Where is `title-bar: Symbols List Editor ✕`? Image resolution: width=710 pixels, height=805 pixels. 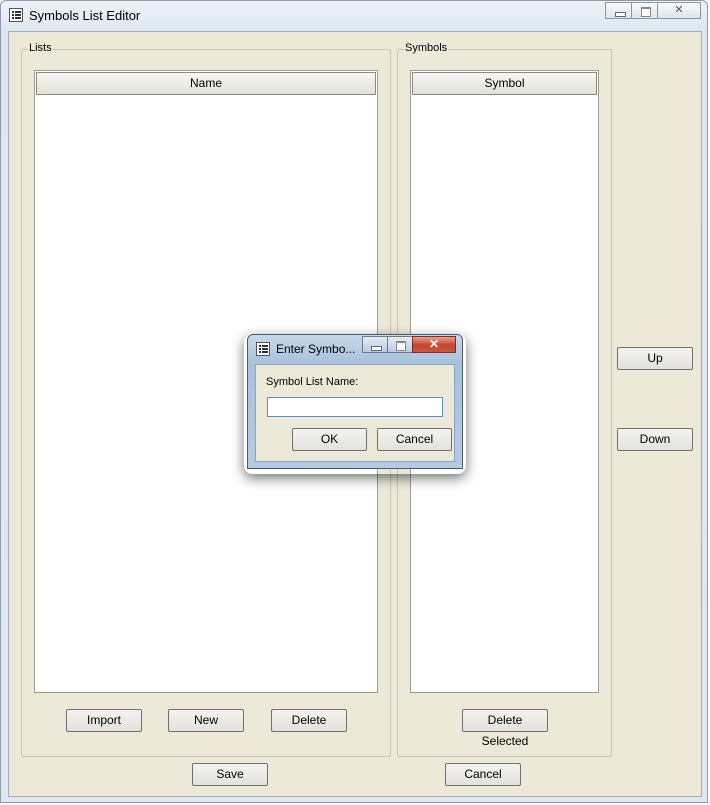
title-bar: Symbols List Editor ✕ is located at coordinates (354, 16).